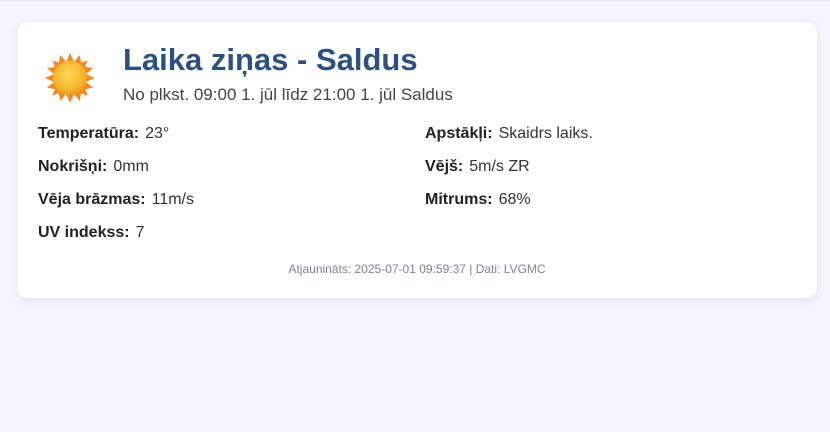 The image size is (830, 432). What do you see at coordinates (444, 166) in the screenshot?
I see `wind-label: Vējš:` at bounding box center [444, 166].